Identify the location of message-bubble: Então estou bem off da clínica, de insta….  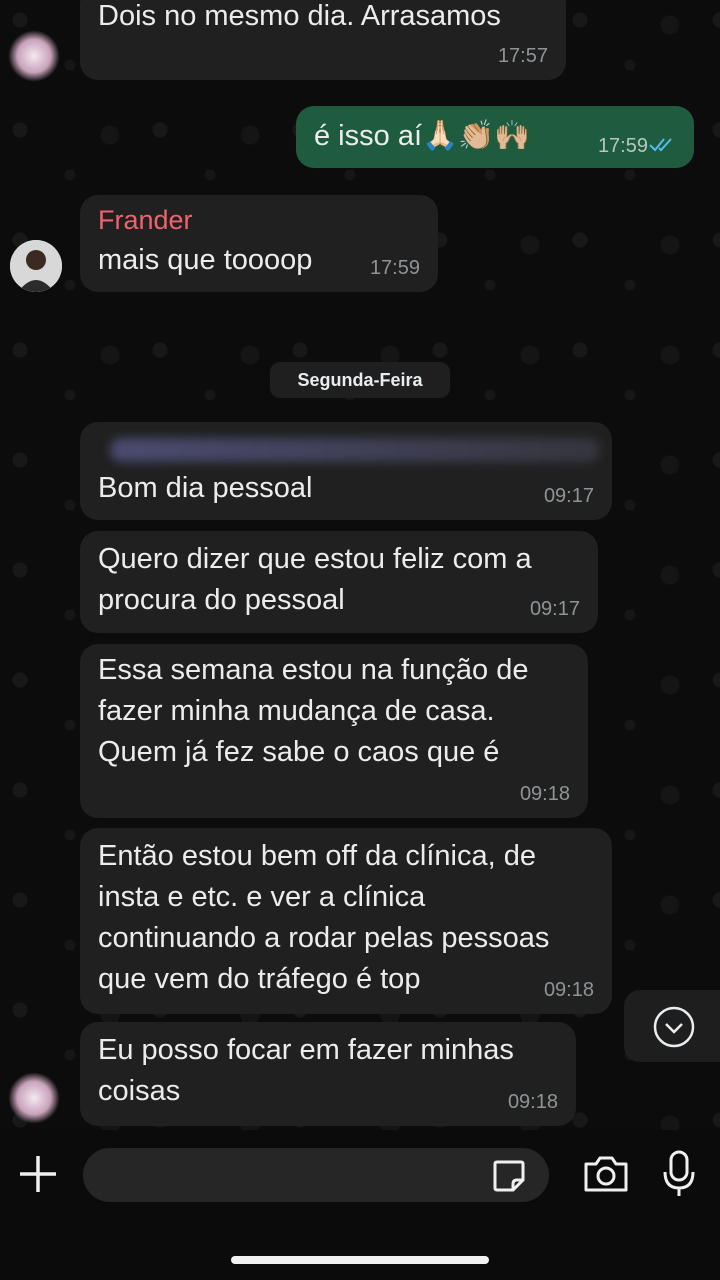
(346, 921).